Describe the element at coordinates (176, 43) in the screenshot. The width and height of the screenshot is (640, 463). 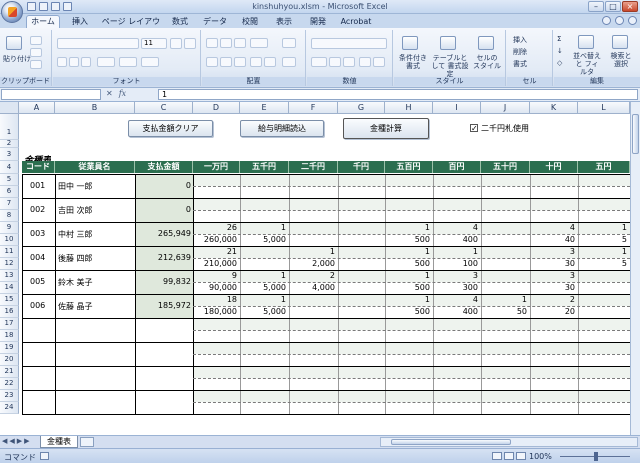
I see `grow-font-icon` at that location.